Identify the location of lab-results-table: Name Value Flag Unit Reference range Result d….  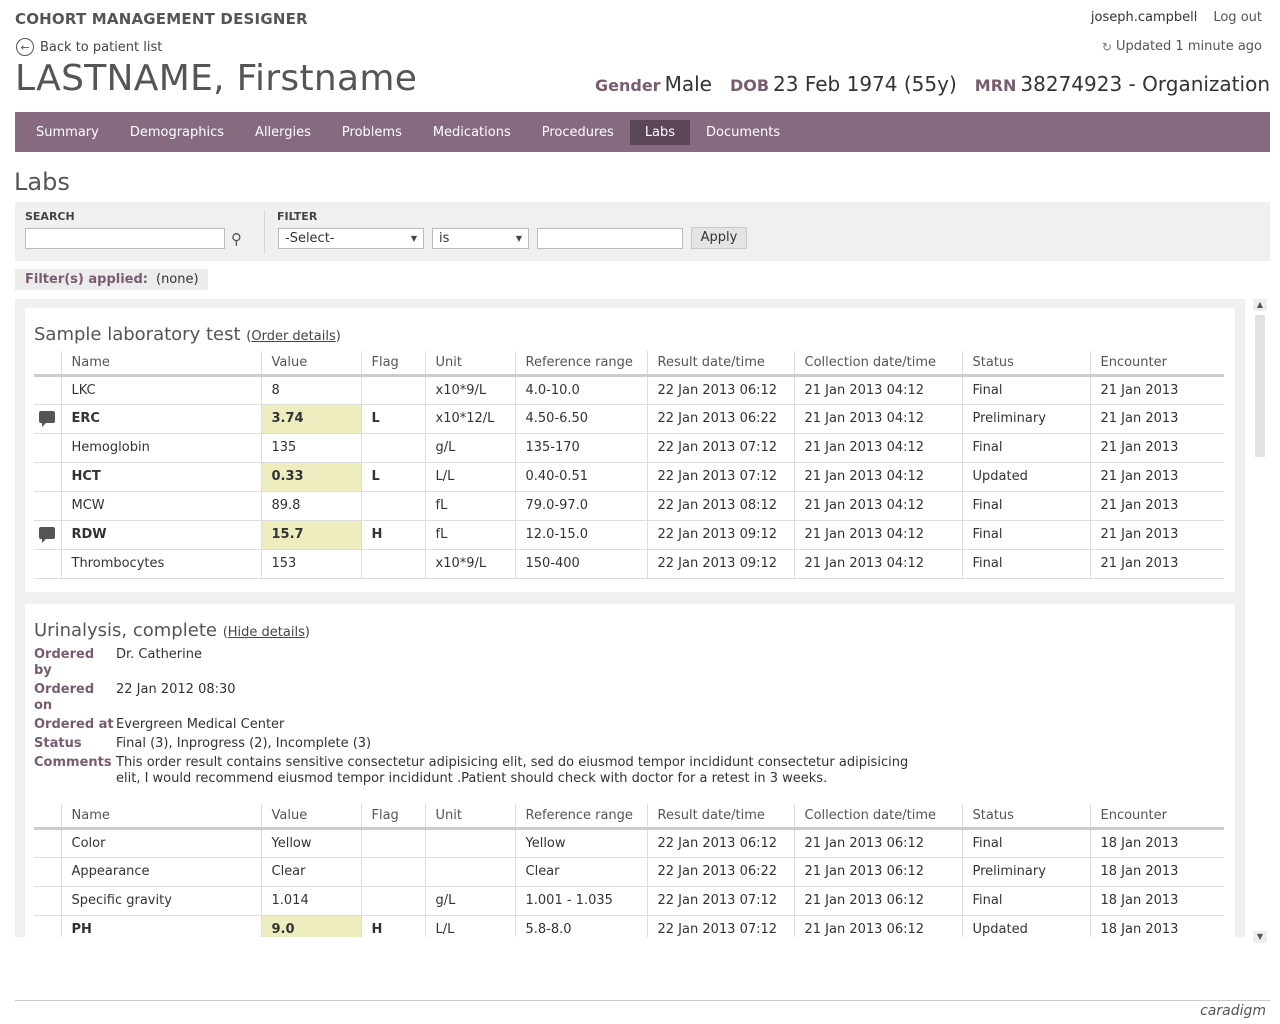
(629, 870).